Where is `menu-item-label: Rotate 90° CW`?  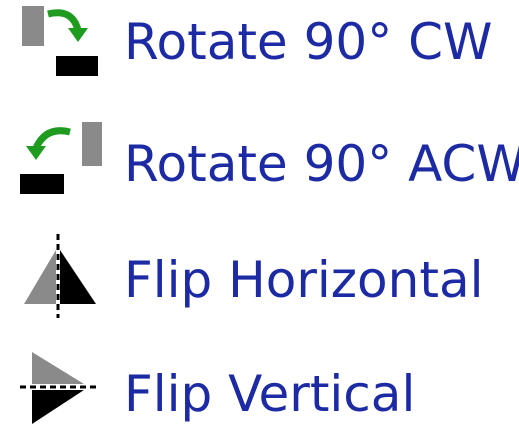
menu-item-label: Rotate 90° CW is located at coordinates (308, 42).